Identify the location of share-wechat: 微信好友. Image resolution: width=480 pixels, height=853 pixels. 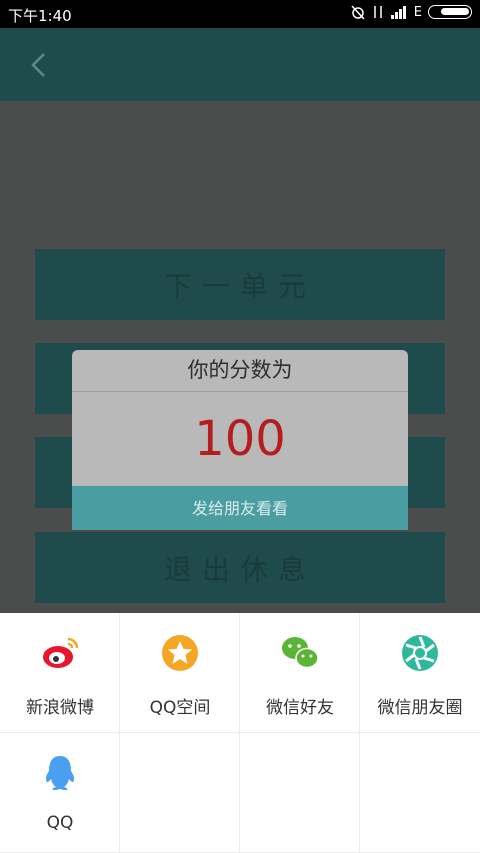
(300, 673).